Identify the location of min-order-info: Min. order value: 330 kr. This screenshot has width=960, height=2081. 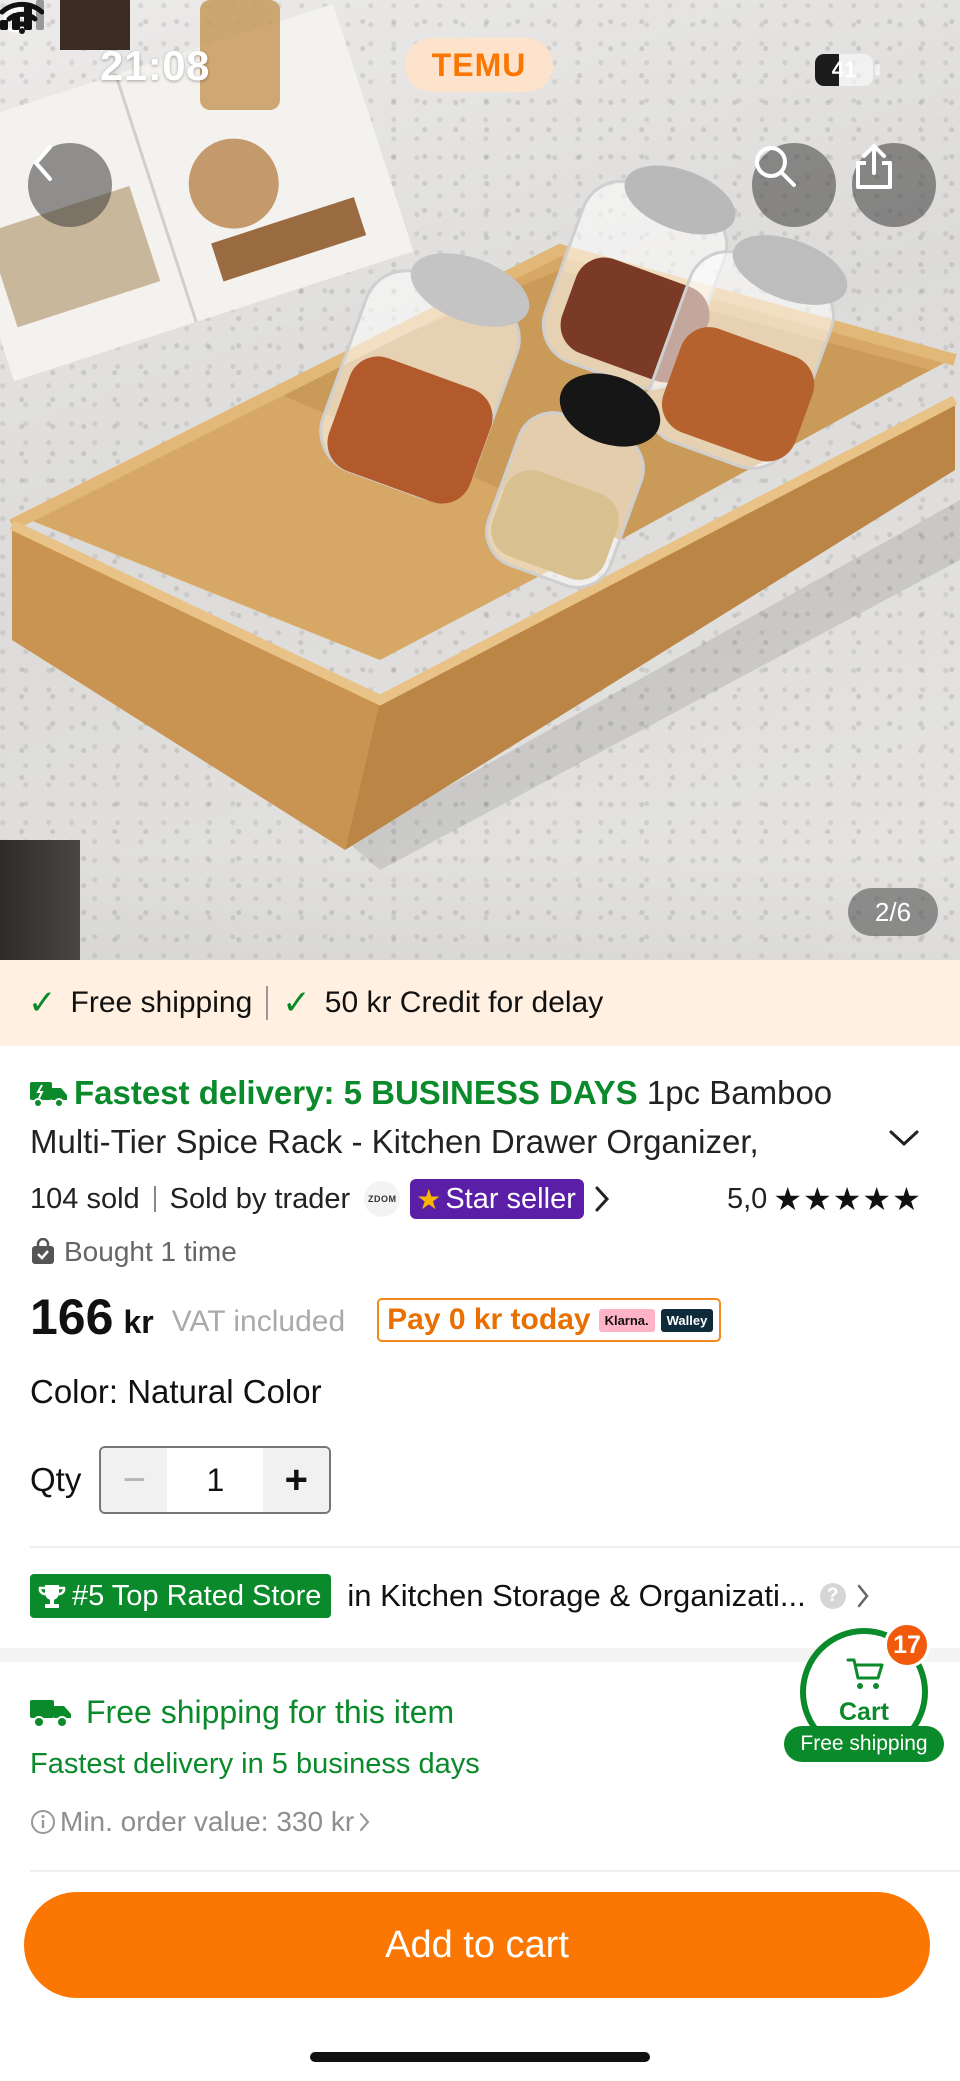
(203, 1822).